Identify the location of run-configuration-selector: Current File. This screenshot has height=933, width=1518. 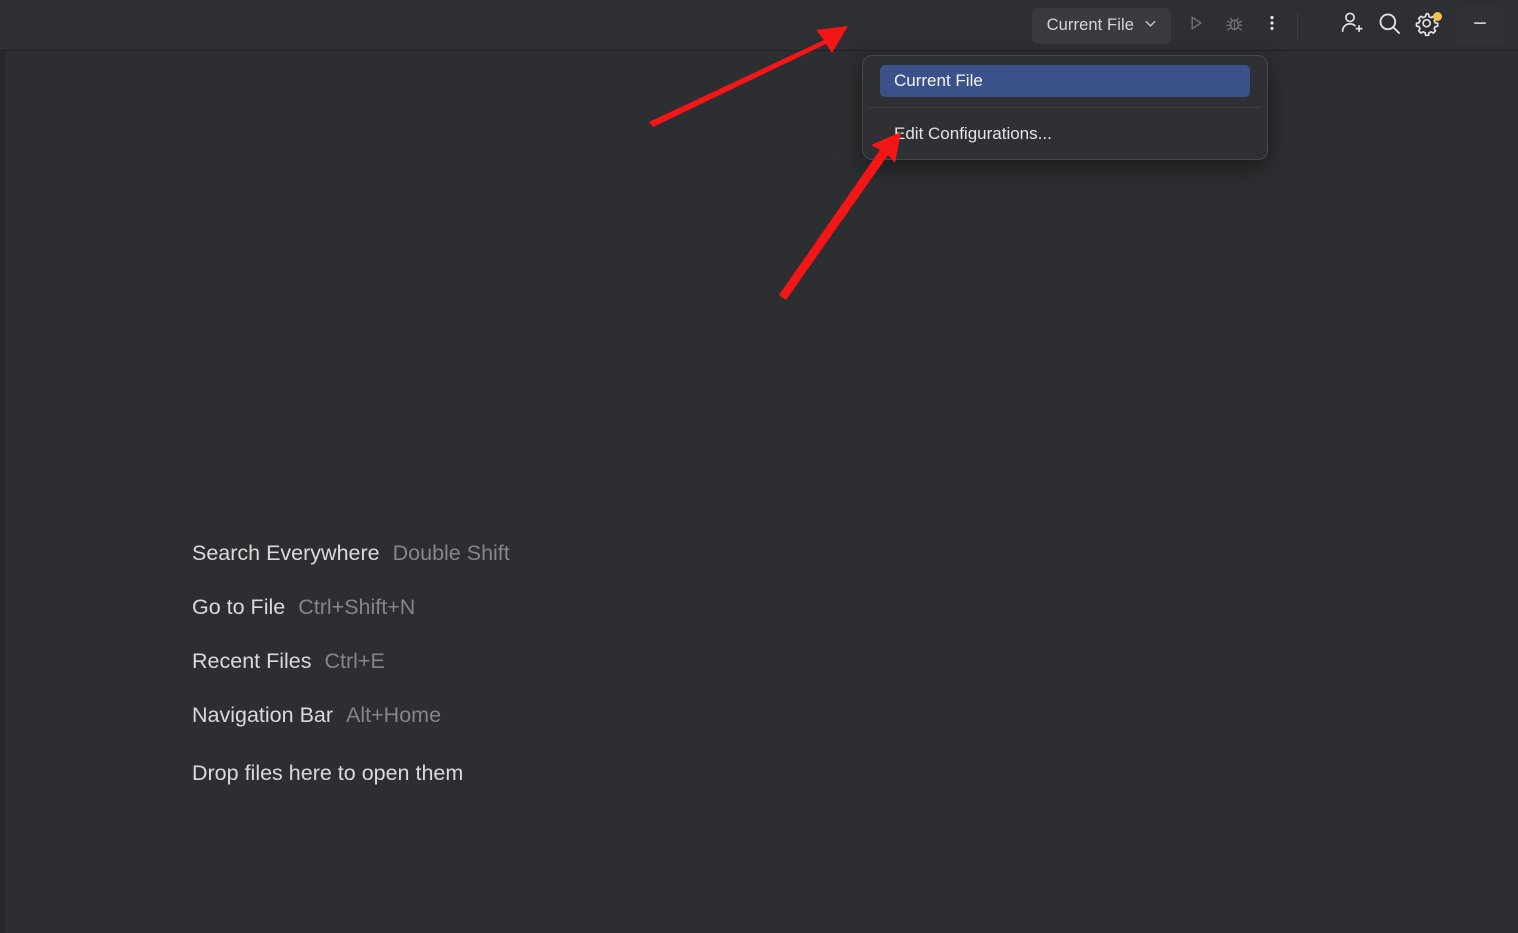
(1101, 25).